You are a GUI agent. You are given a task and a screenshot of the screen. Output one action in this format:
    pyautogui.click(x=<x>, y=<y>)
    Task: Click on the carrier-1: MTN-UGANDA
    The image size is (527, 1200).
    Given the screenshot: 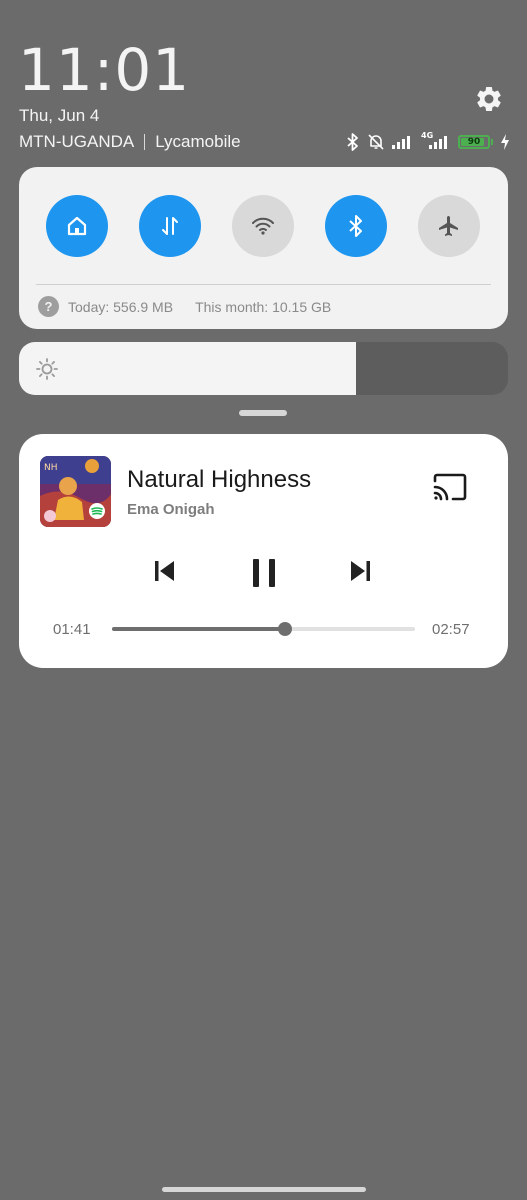 What is the action you would take?
    pyautogui.click(x=77, y=141)
    